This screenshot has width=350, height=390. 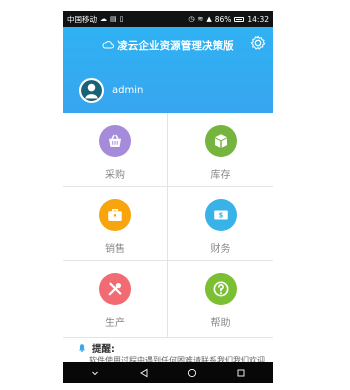 I want to click on nav-home-button, so click(x=192, y=373).